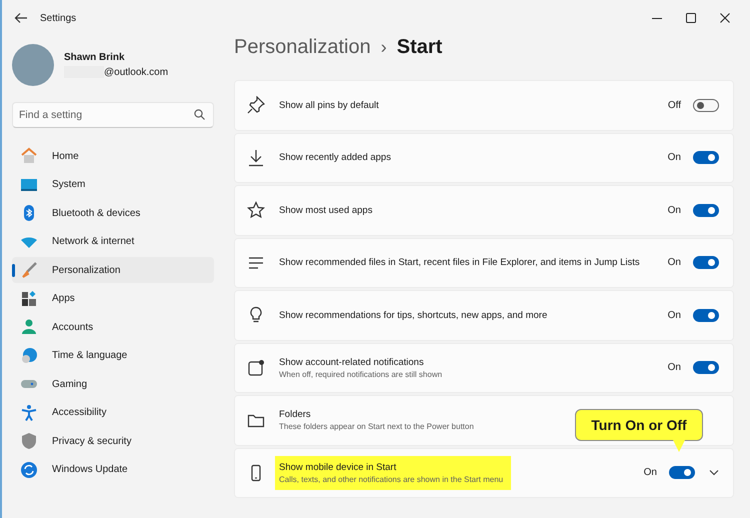 The height and width of the screenshot is (518, 750). Describe the element at coordinates (95, 57) in the screenshot. I see `account-name: Shawn Brink` at that location.